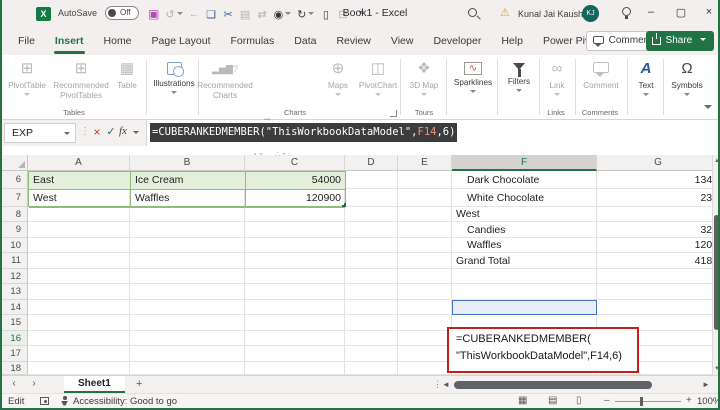 This screenshot has width=720, height=410. What do you see at coordinates (601, 84) in the screenshot?
I see `comment-button: Comment` at bounding box center [601, 84].